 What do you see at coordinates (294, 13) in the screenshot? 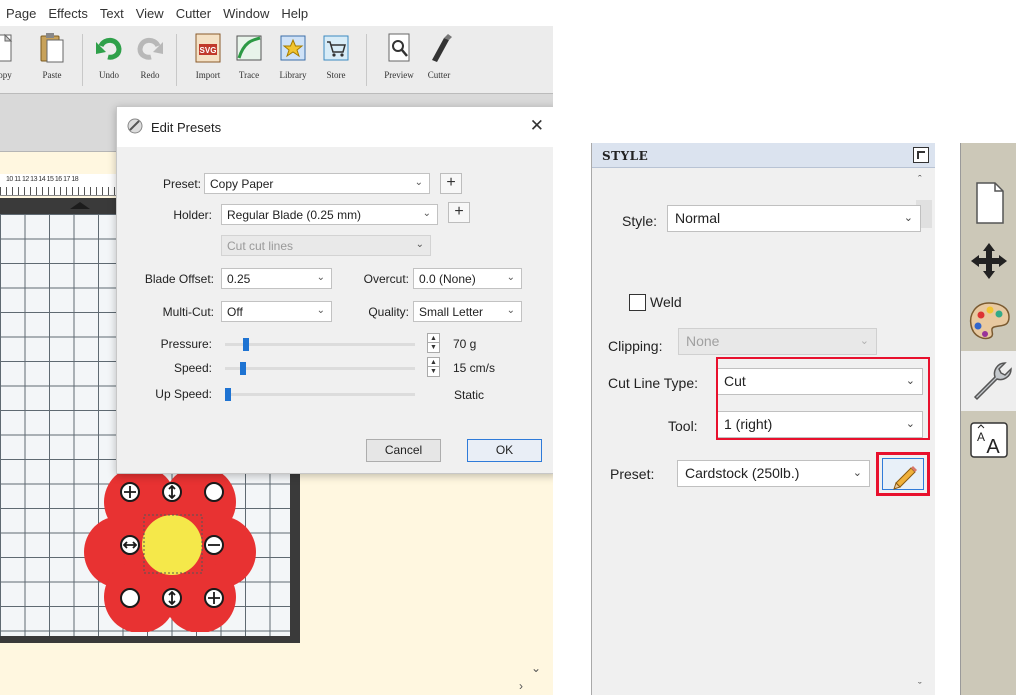
I see `menu-help: Help` at bounding box center [294, 13].